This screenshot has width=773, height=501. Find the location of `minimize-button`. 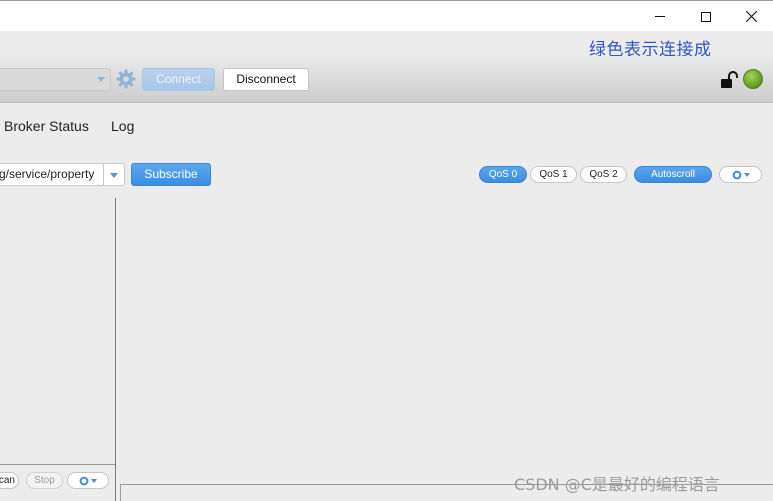

minimize-button is located at coordinates (660, 16).